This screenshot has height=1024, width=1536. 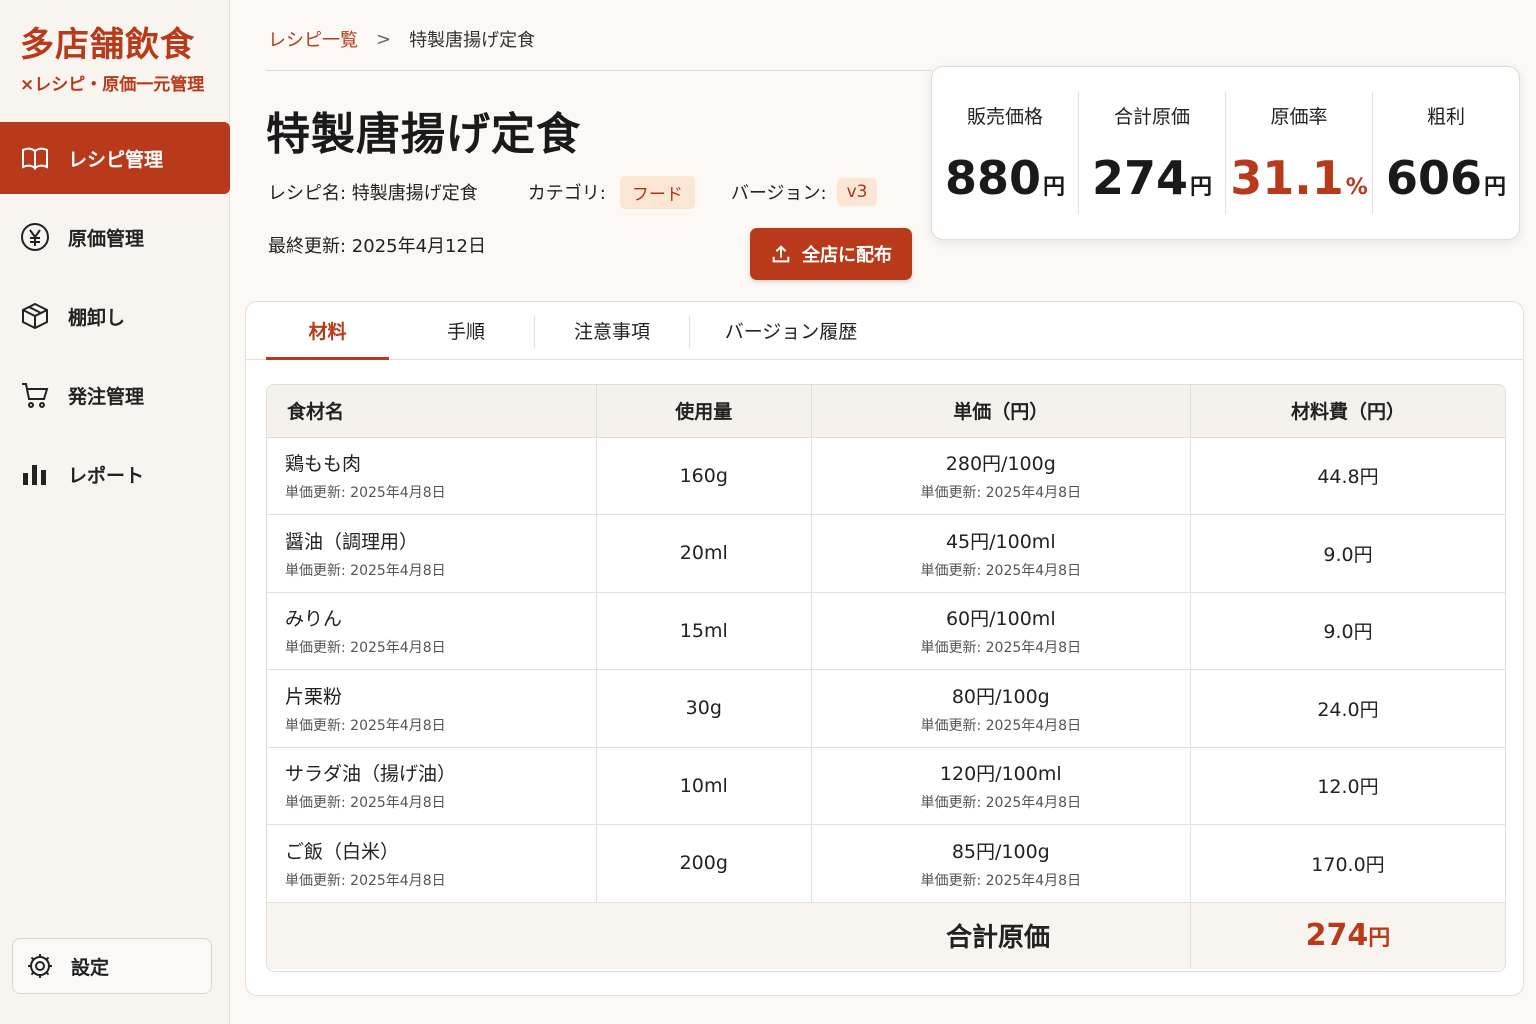 I want to click on unit-price: 80円/100g, so click(x=1000, y=696).